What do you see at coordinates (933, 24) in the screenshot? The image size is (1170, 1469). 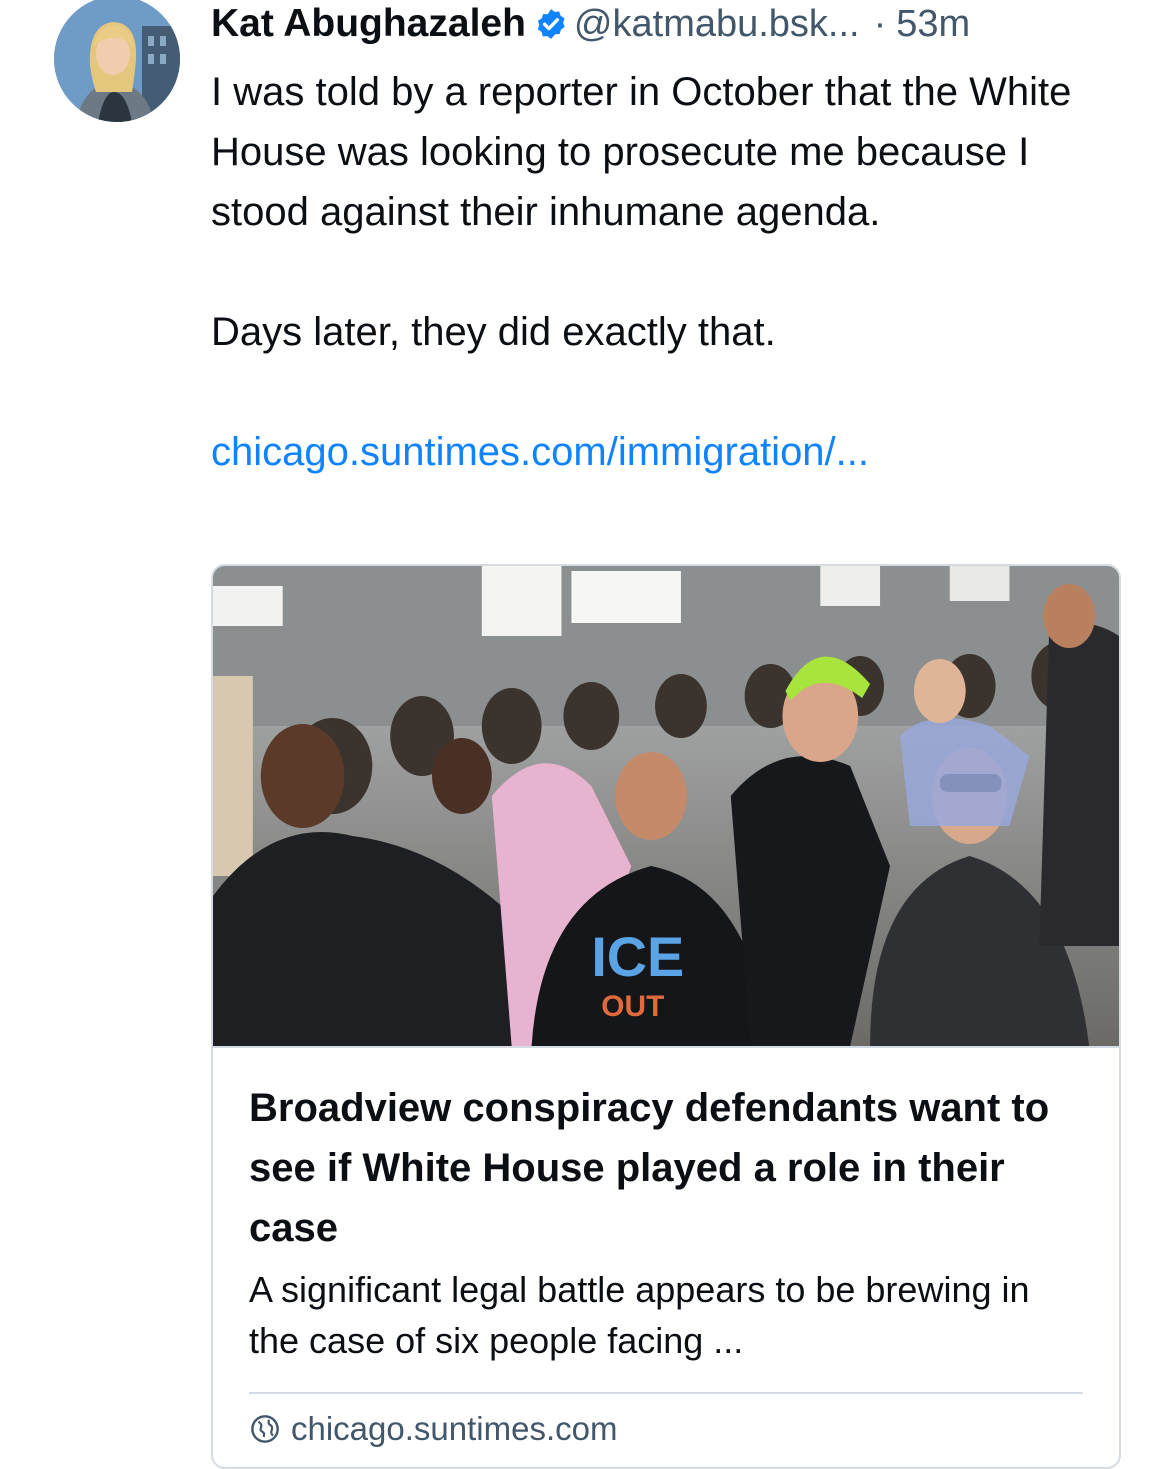 I see `post-timestamp: 53m` at bounding box center [933, 24].